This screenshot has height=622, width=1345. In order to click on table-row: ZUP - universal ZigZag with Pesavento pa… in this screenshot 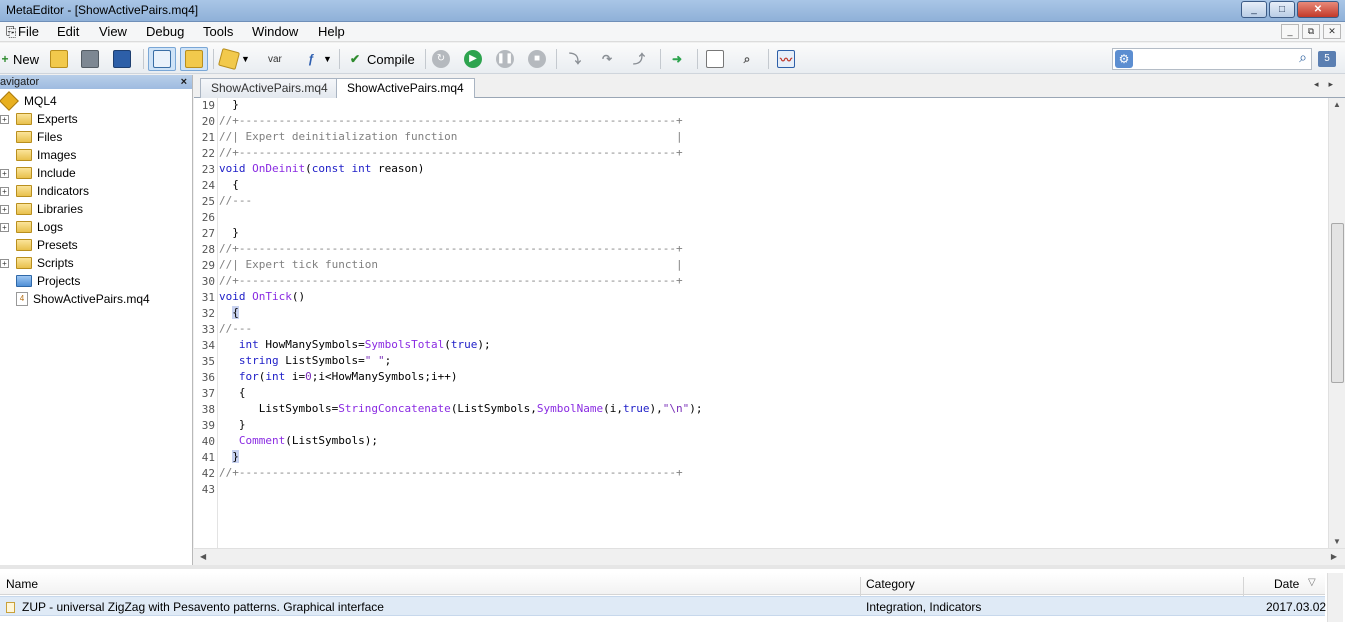, I will do `click(663, 606)`.